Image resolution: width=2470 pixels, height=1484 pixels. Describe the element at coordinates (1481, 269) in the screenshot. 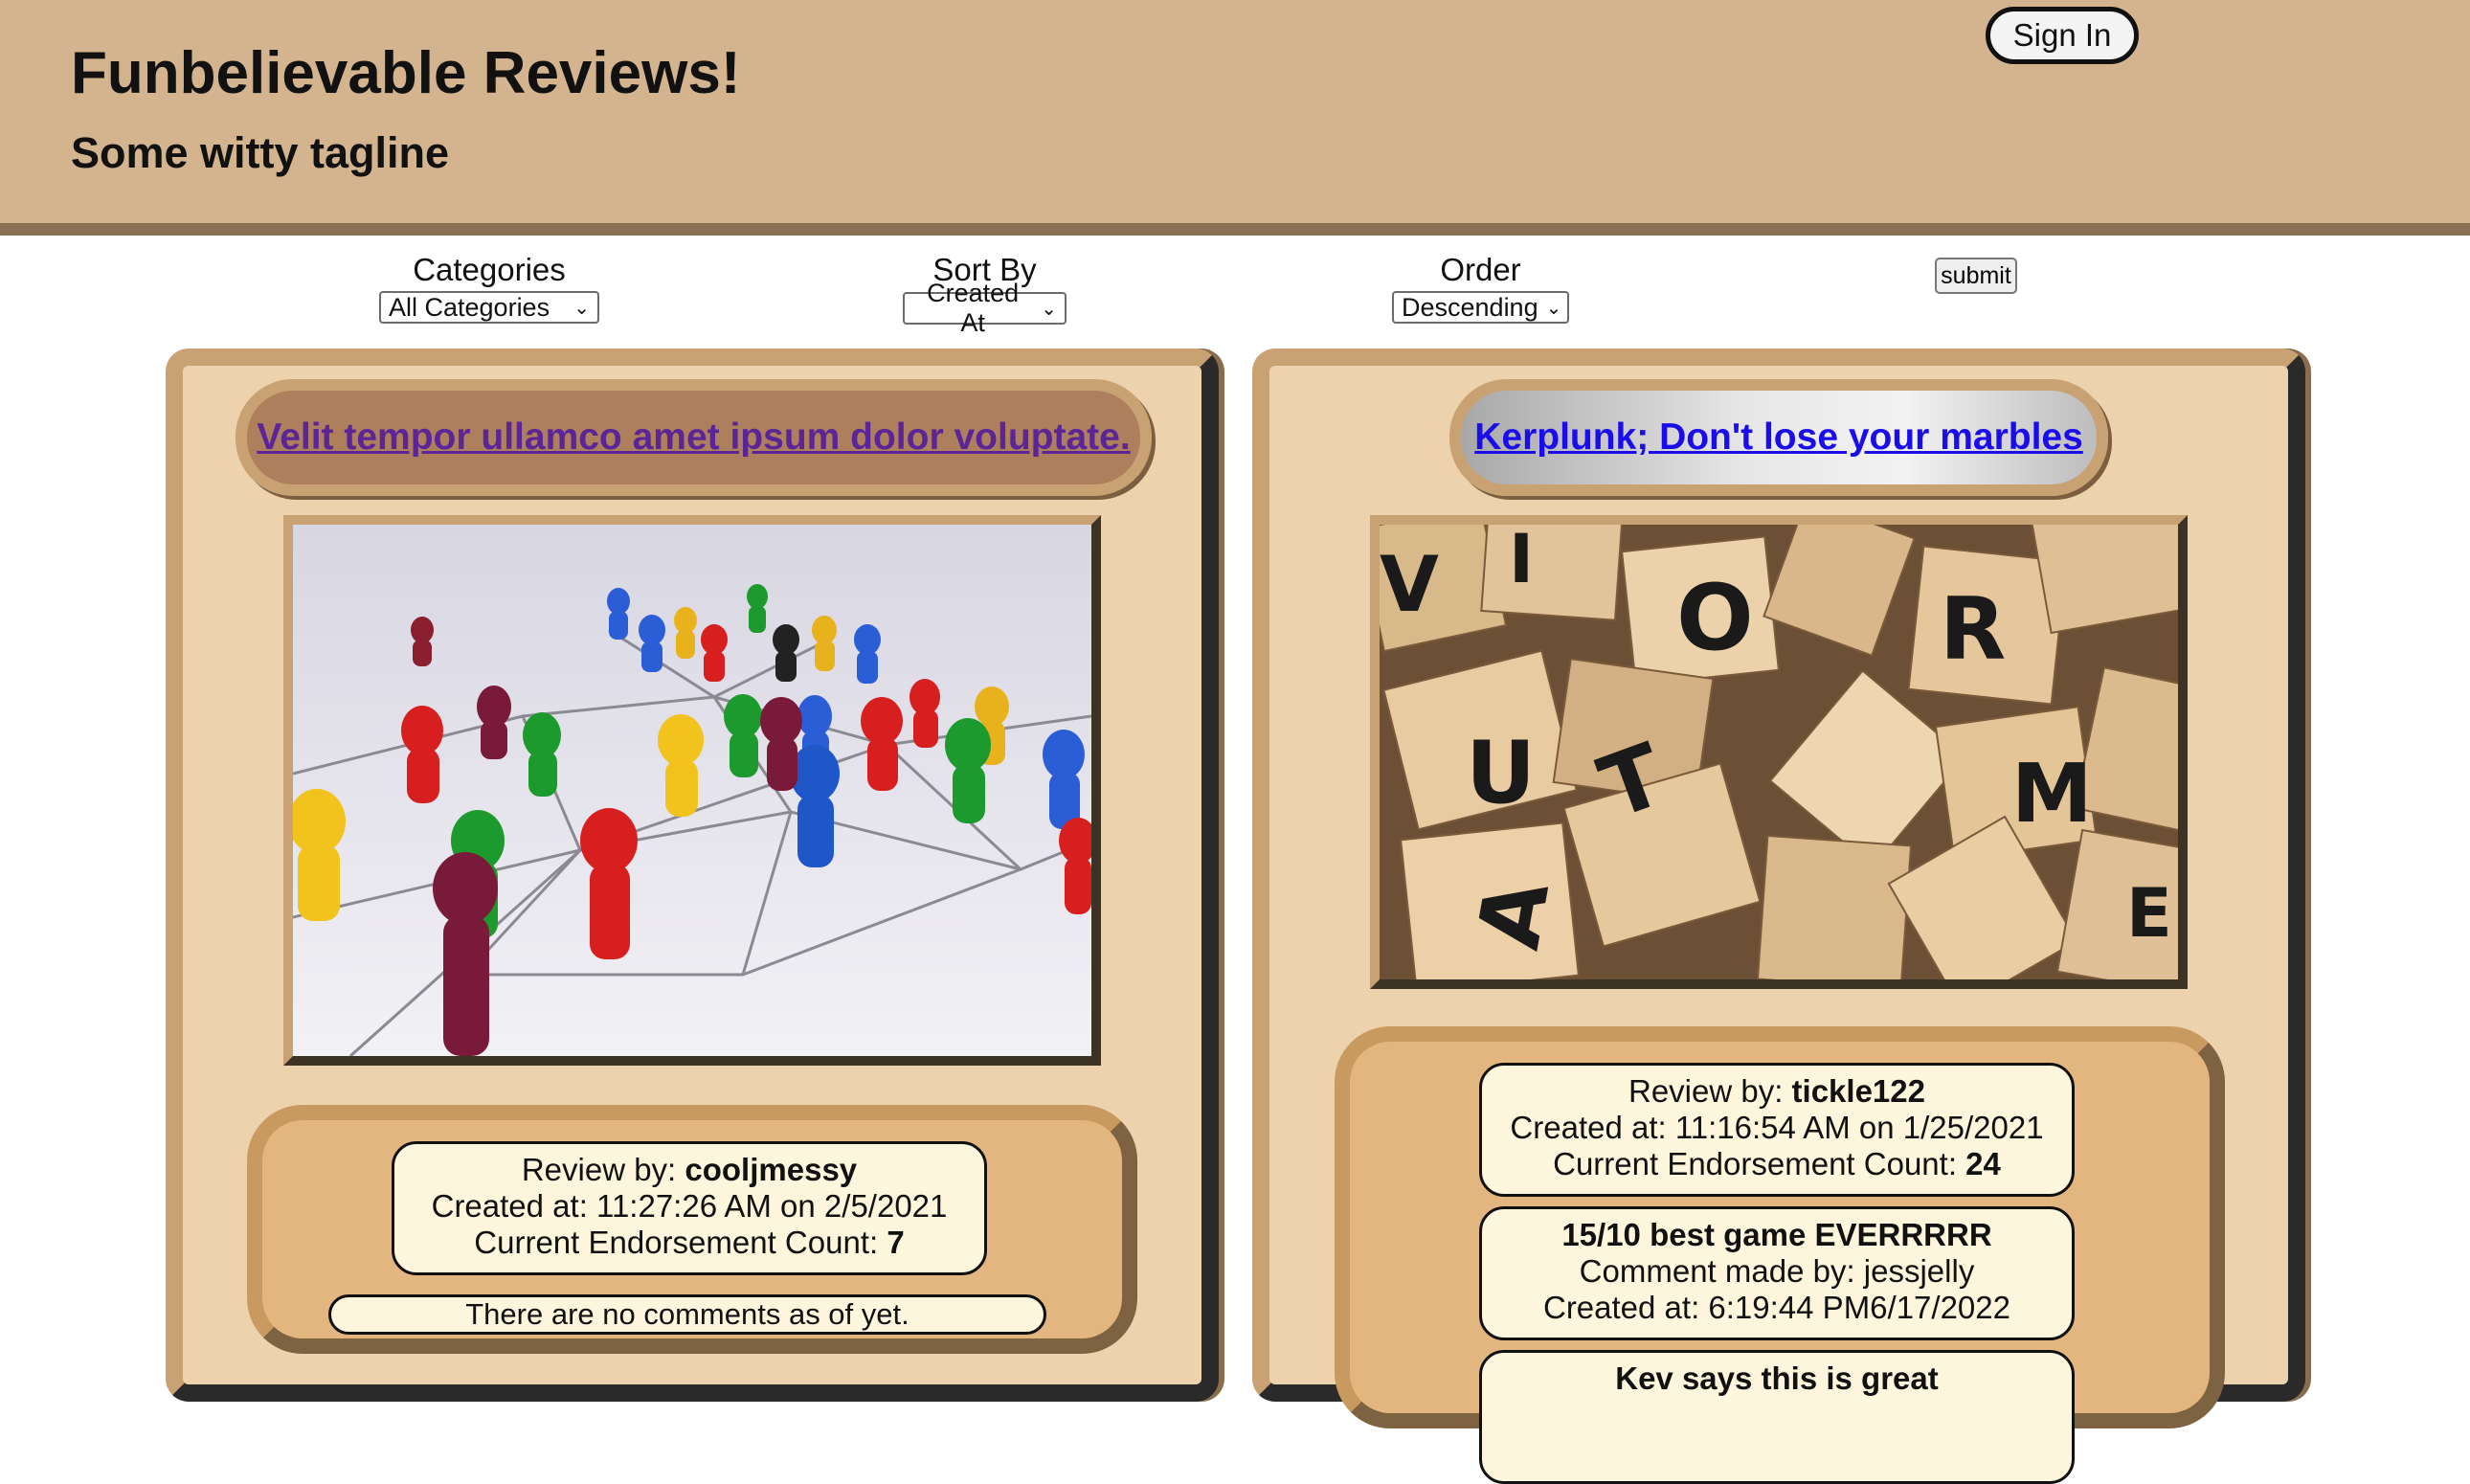

I see `order-label: Order` at that location.